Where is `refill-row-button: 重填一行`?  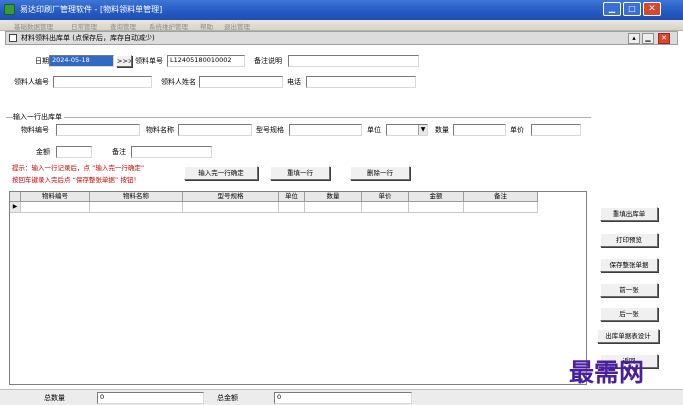
refill-row-button: 重填一行 is located at coordinates (300, 173).